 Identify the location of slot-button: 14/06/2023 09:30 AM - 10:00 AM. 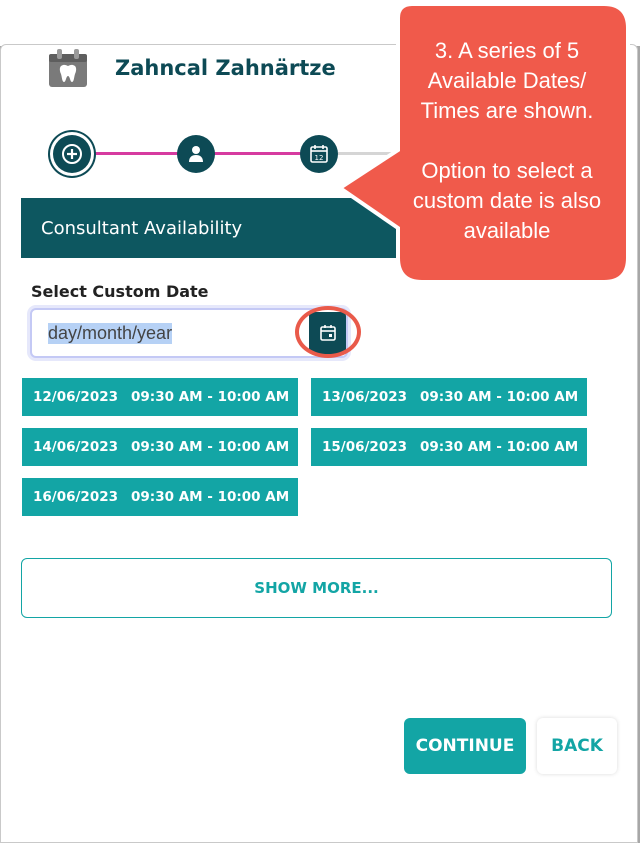
(160, 447).